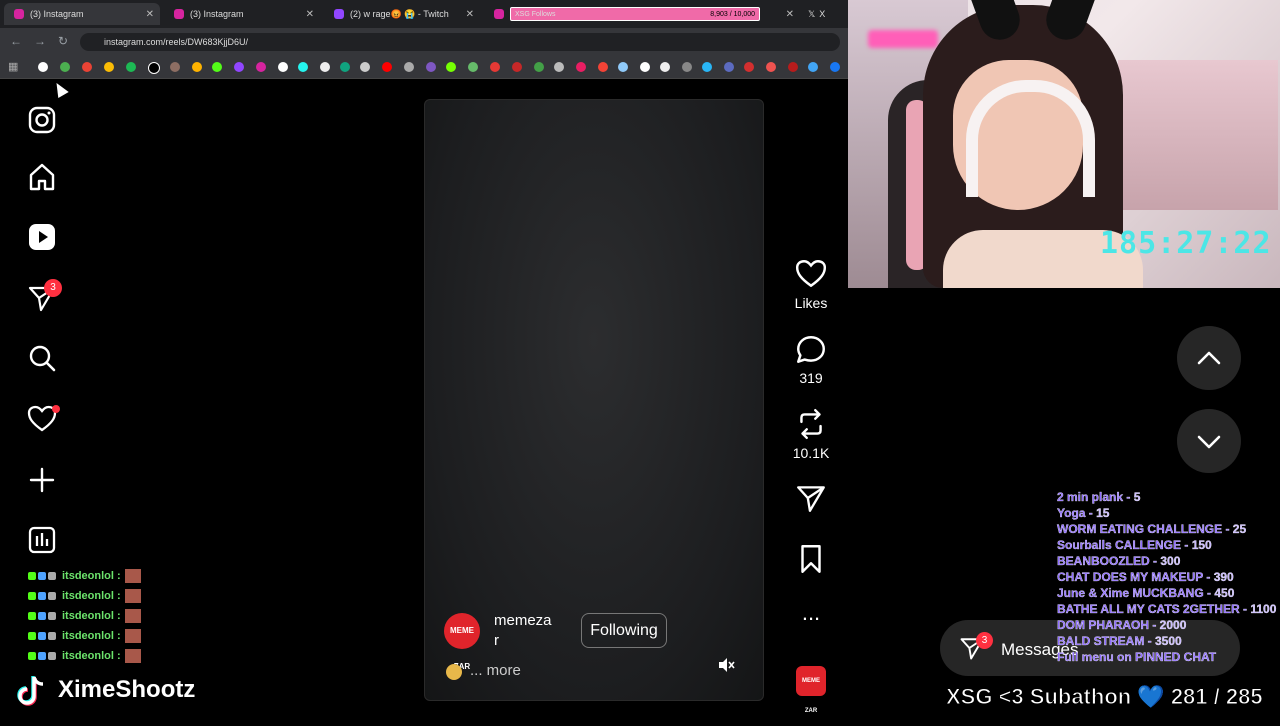 The height and width of the screenshot is (726, 1280). What do you see at coordinates (42, 480) in the screenshot?
I see `create-plus-icon` at bounding box center [42, 480].